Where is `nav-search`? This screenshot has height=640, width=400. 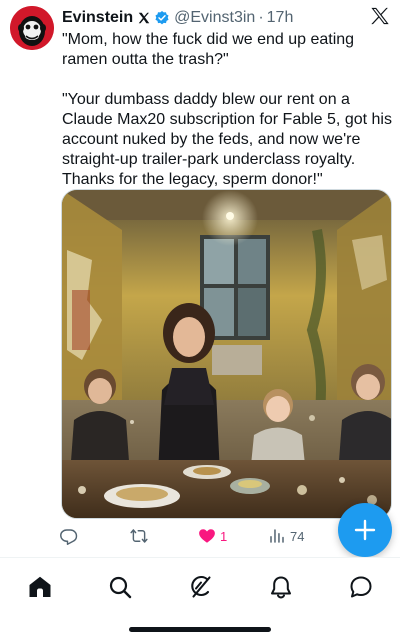 nav-search is located at coordinates (120, 587).